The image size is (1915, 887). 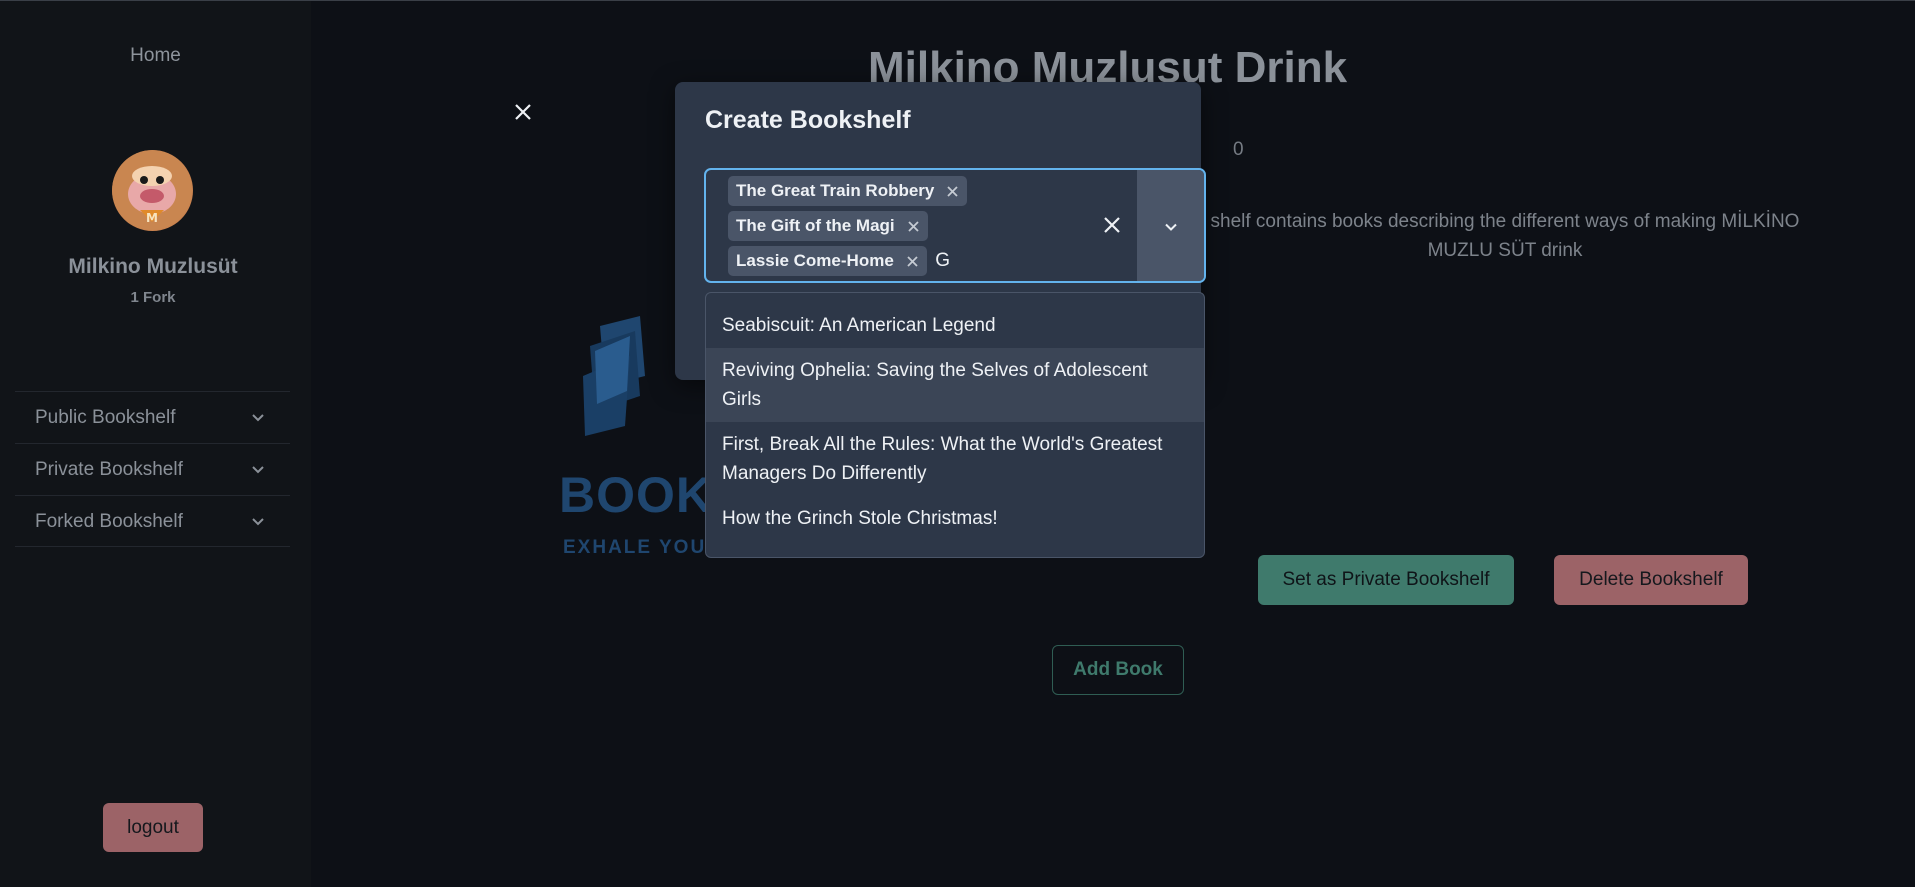 I want to click on book-option: Seabiscuit: An American Legend, so click(x=955, y=325).